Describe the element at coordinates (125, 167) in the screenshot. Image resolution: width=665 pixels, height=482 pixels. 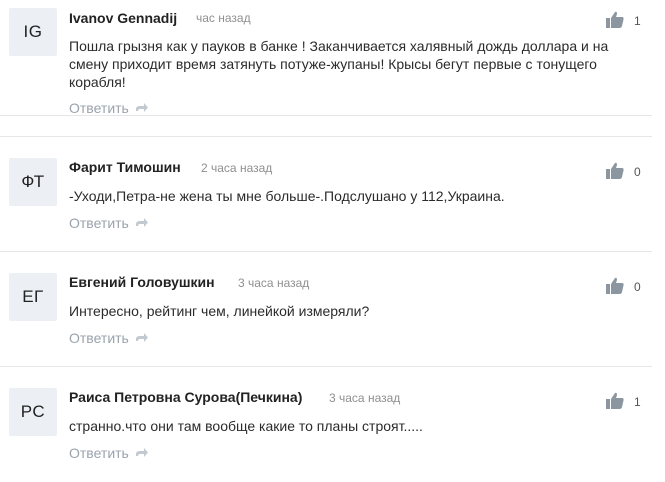
I see `comment-author: Фарит Тимошин` at that location.